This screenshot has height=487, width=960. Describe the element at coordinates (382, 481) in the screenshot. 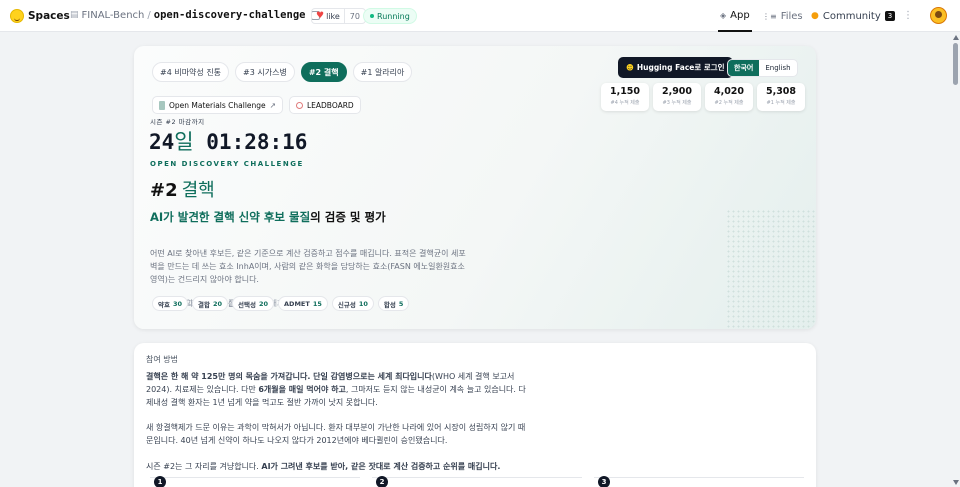

I see `step-number: 2` at that location.